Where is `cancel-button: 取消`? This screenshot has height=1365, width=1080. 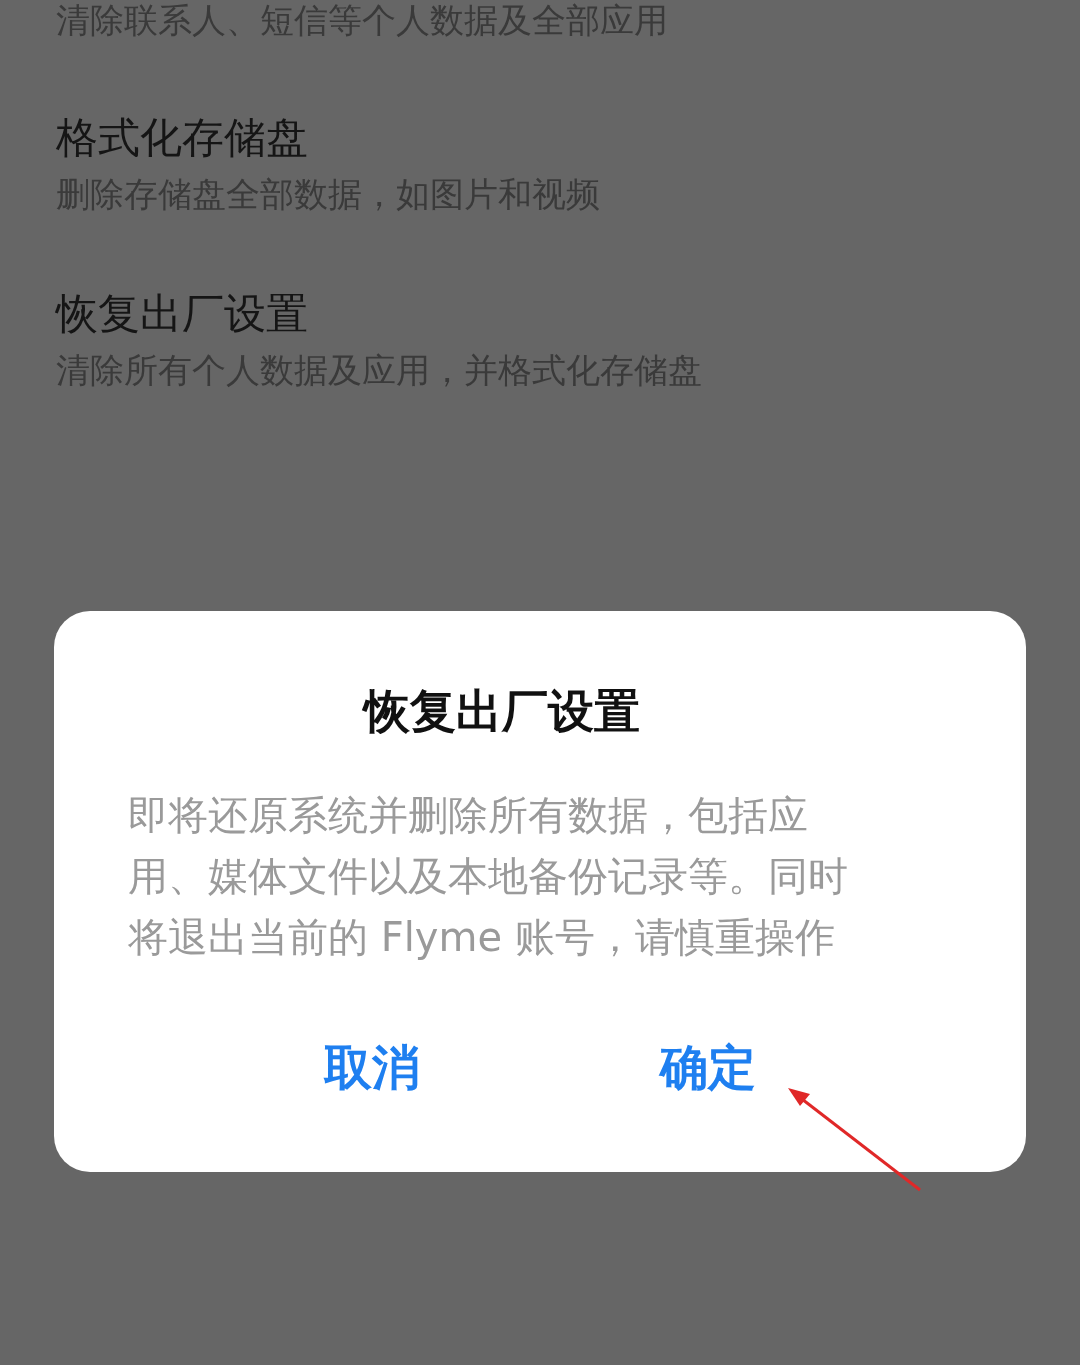
cancel-button: 取消 is located at coordinates (372, 1068).